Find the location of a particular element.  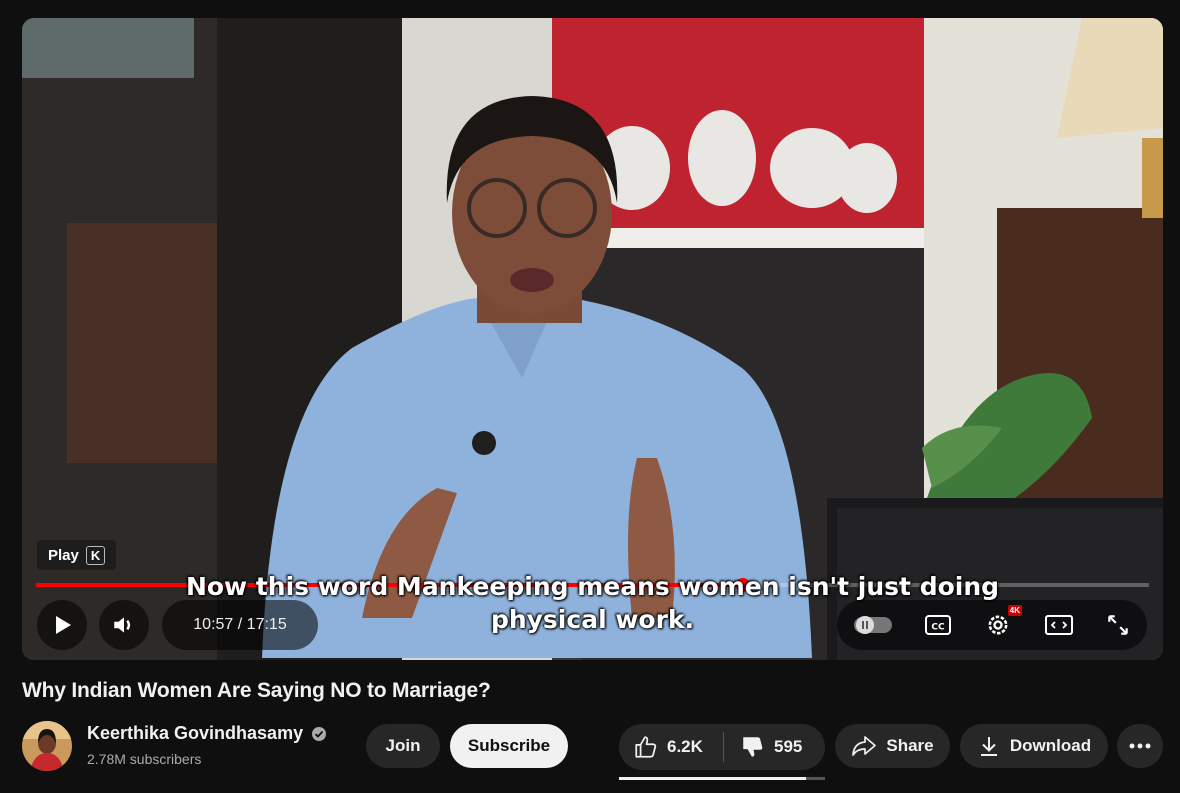

subscribe-button: Subscribe is located at coordinates (509, 746).